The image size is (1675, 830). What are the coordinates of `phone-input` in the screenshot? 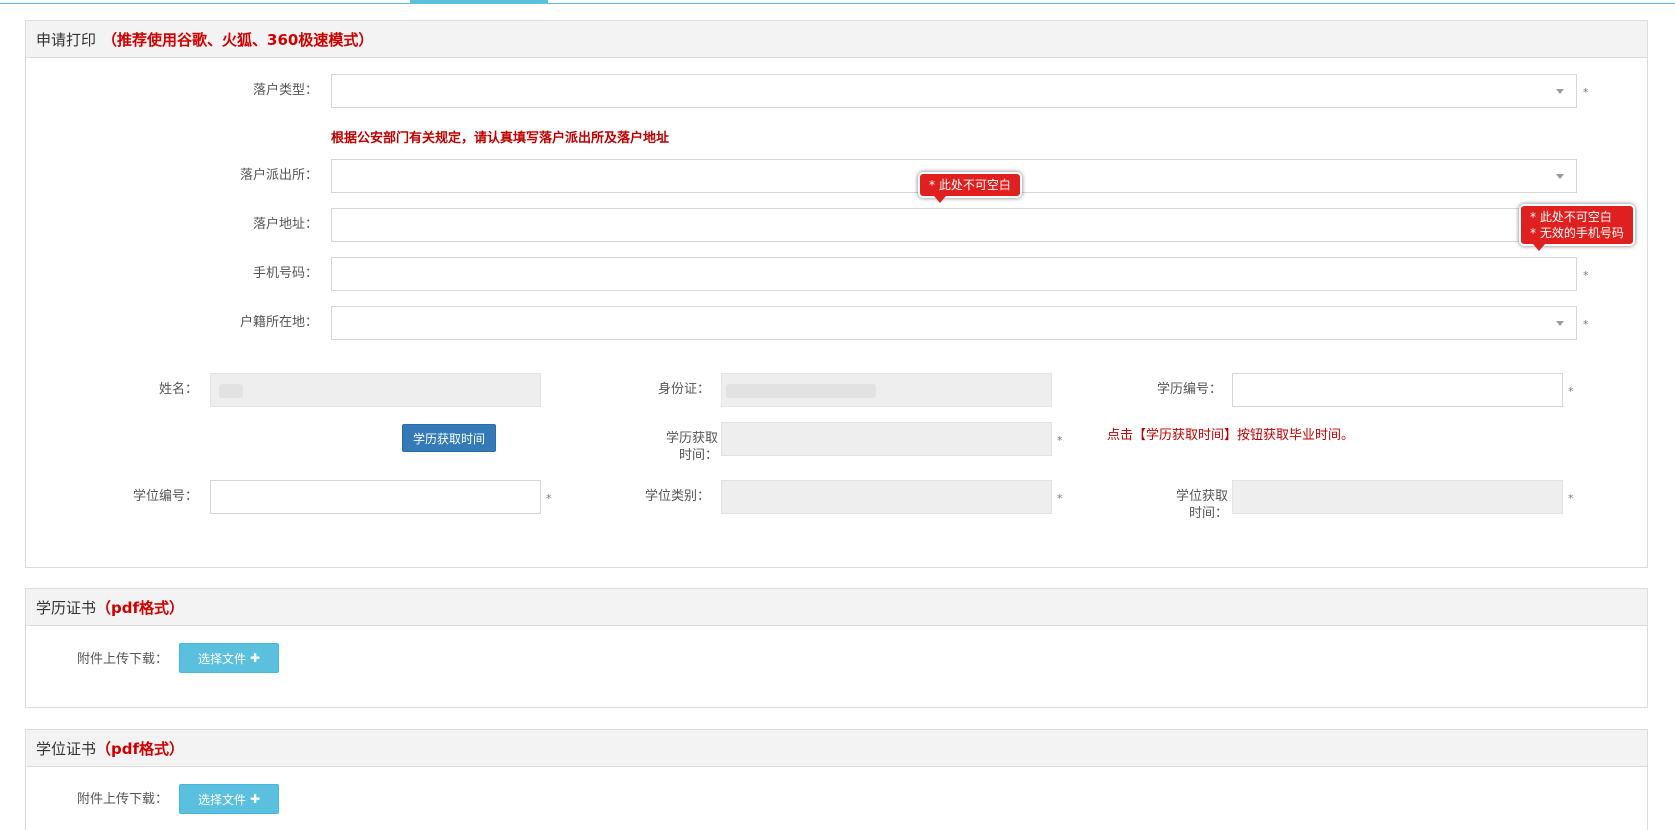 It's located at (954, 274).